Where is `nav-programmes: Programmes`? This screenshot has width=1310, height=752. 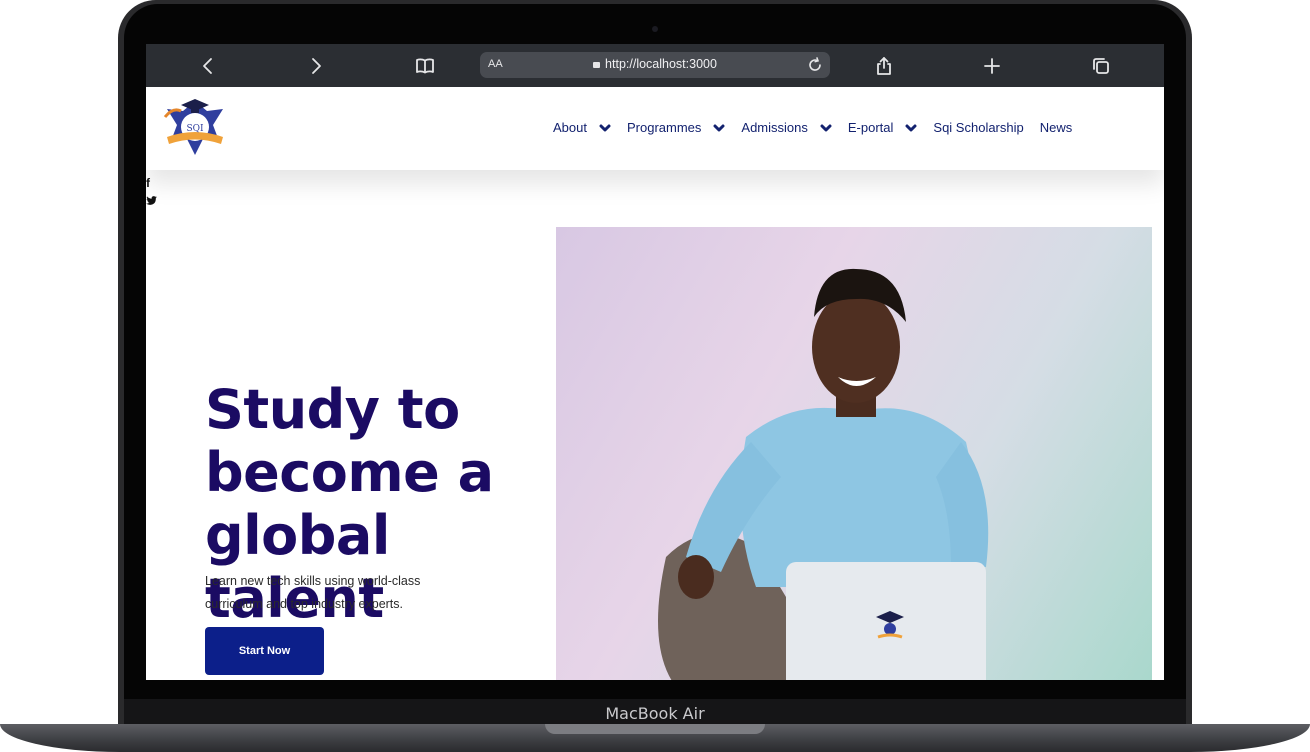 nav-programmes: Programmes is located at coordinates (676, 127).